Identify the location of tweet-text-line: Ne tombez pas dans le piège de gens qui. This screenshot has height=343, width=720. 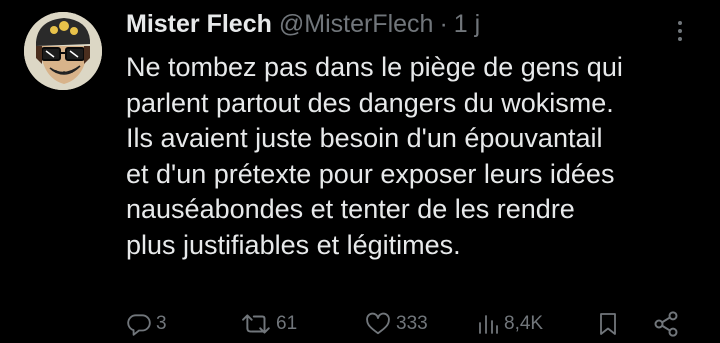
(374, 67).